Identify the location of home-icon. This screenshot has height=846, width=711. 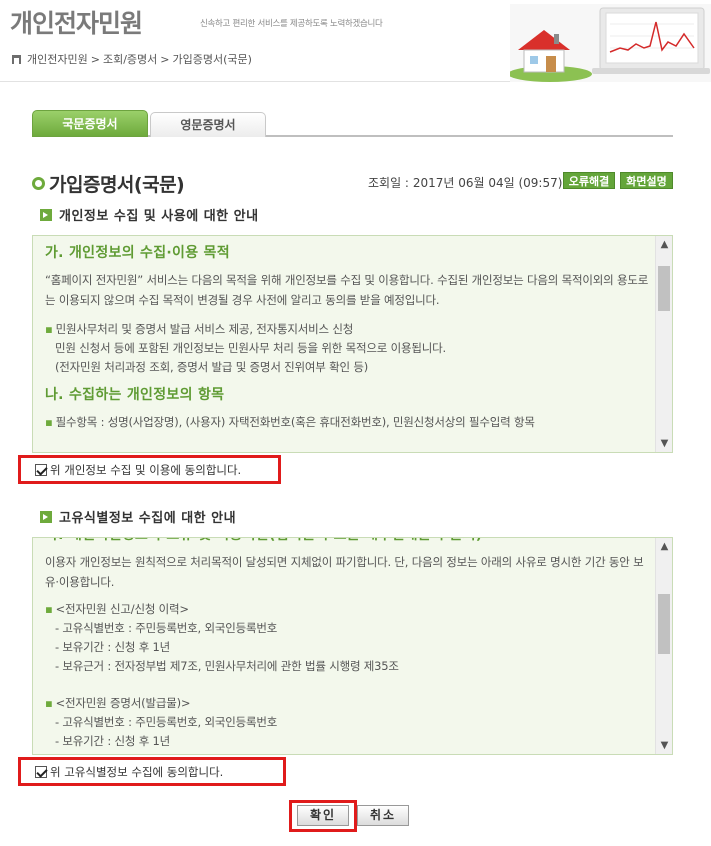
(16, 59).